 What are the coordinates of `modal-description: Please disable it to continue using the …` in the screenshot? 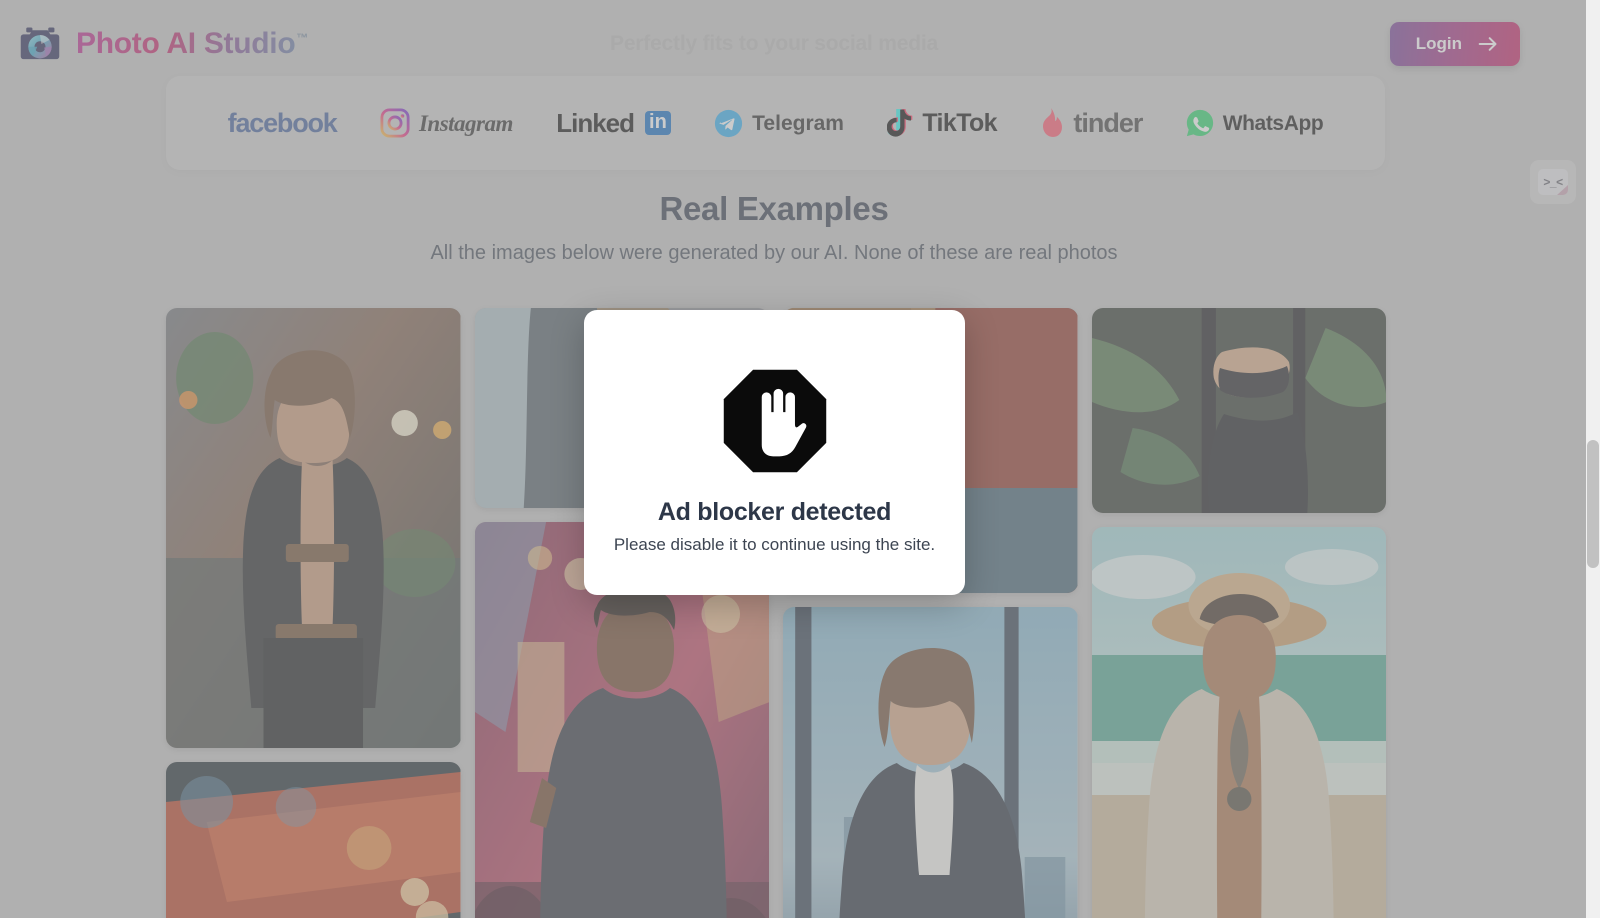 It's located at (774, 544).